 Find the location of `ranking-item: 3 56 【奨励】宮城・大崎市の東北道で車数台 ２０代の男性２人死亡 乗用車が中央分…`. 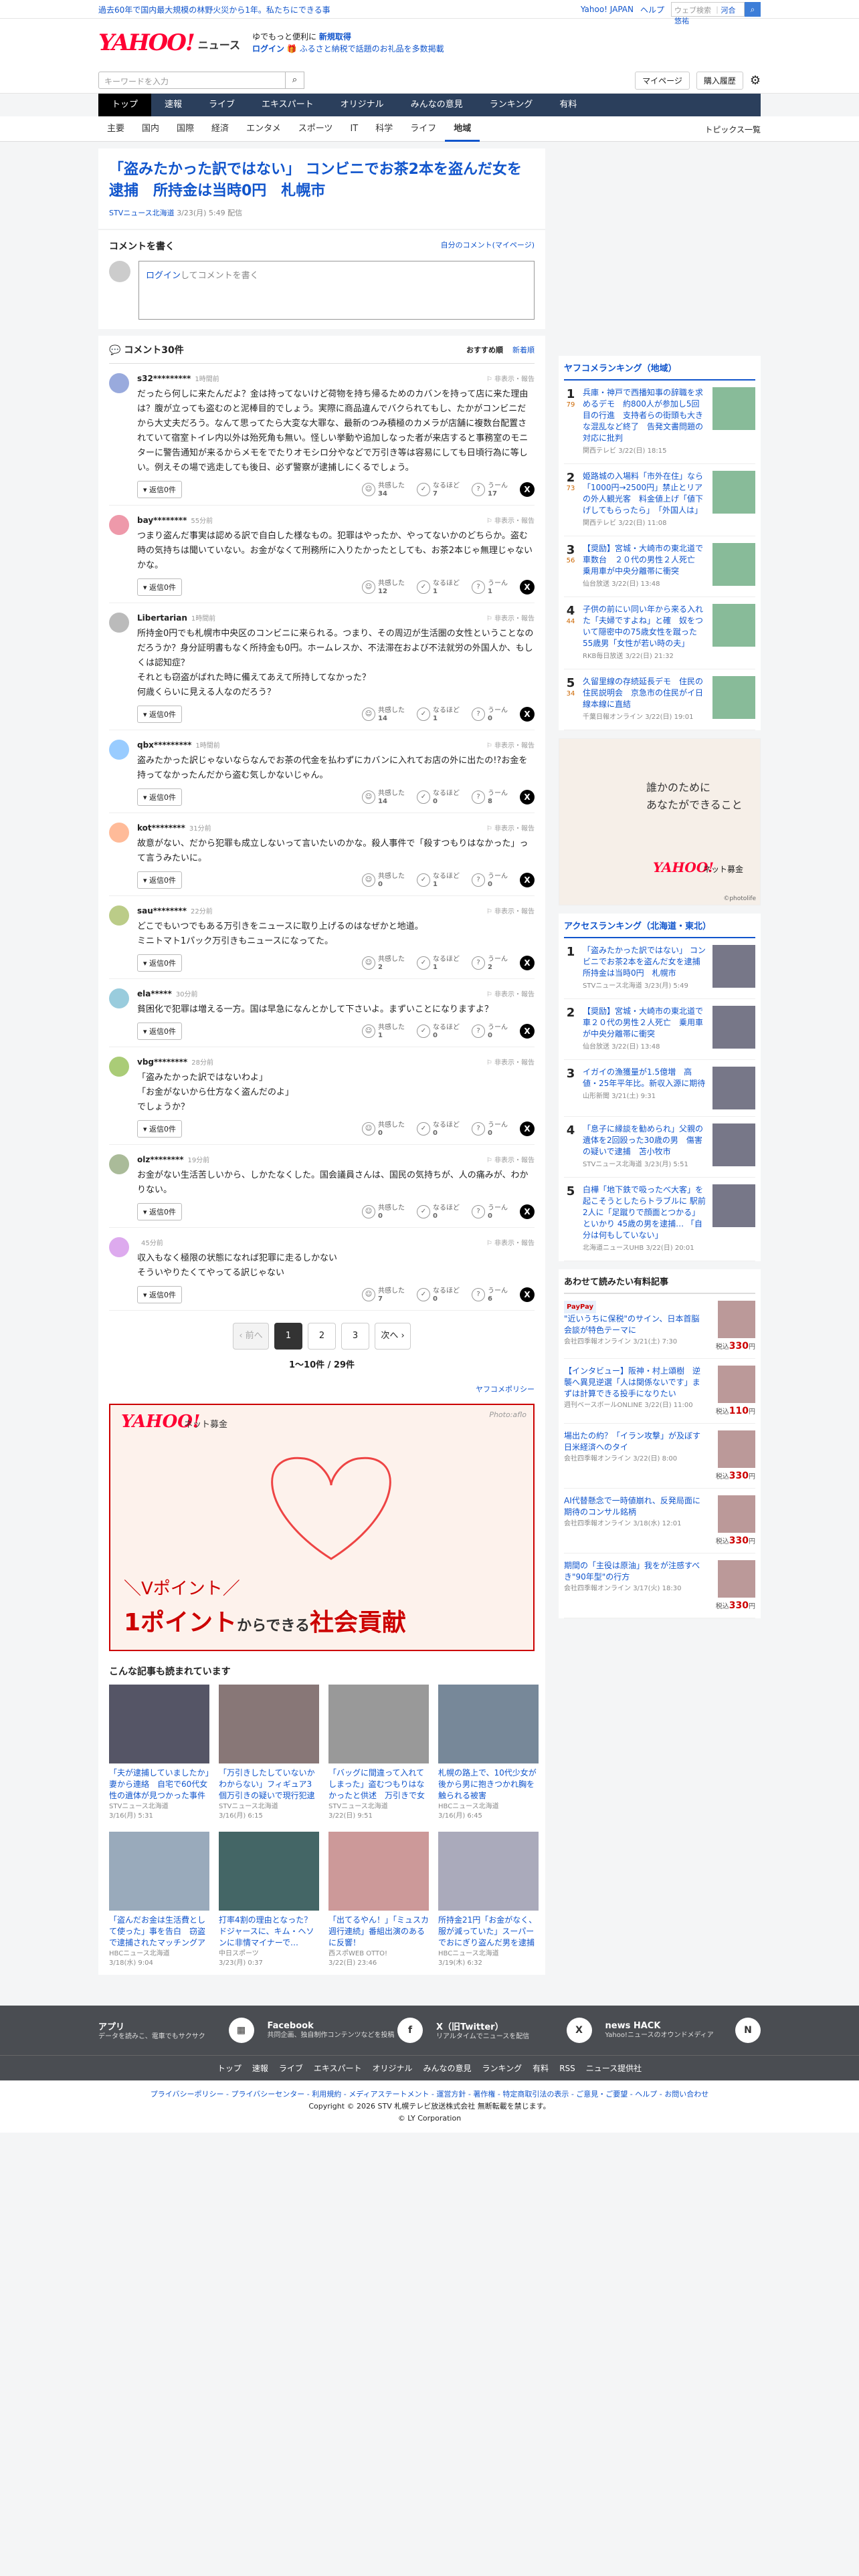

ranking-item: 3 56 【奨励】宮城・大崎市の東北道で車数台 ２０代の男性２人死亡 乗用車が中央分… is located at coordinates (660, 566).